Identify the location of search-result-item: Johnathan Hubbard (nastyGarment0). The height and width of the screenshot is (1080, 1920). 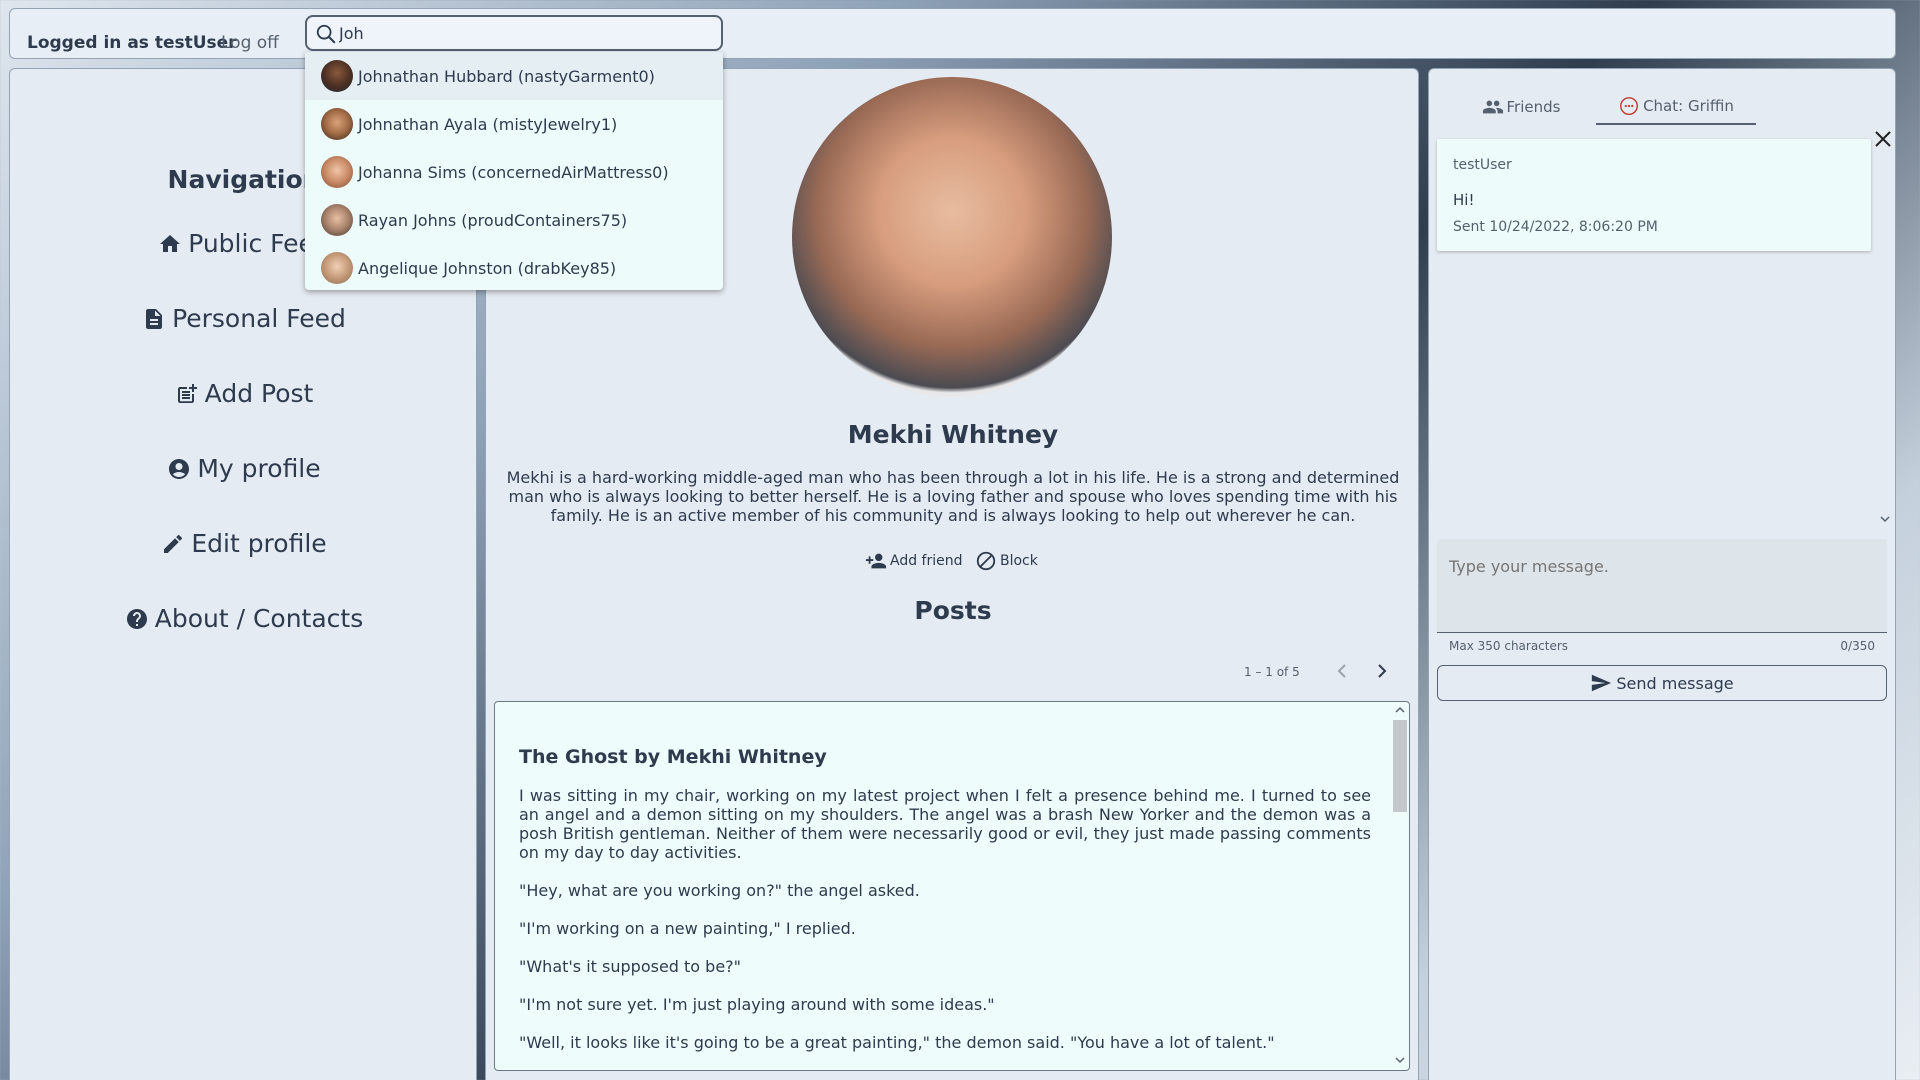
(514, 76).